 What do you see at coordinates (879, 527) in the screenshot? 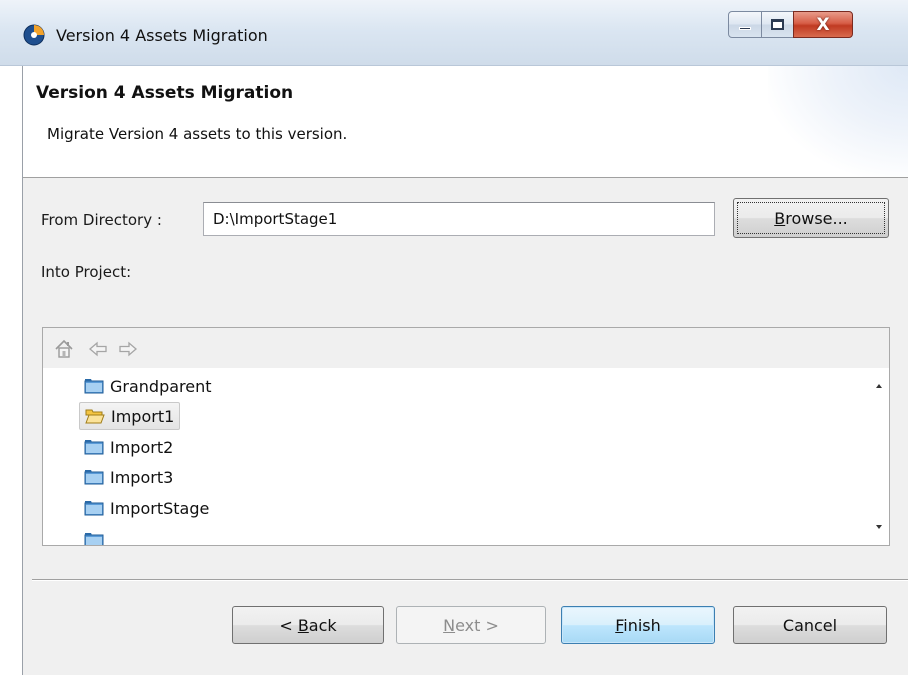
I see `scroll-down-icon` at bounding box center [879, 527].